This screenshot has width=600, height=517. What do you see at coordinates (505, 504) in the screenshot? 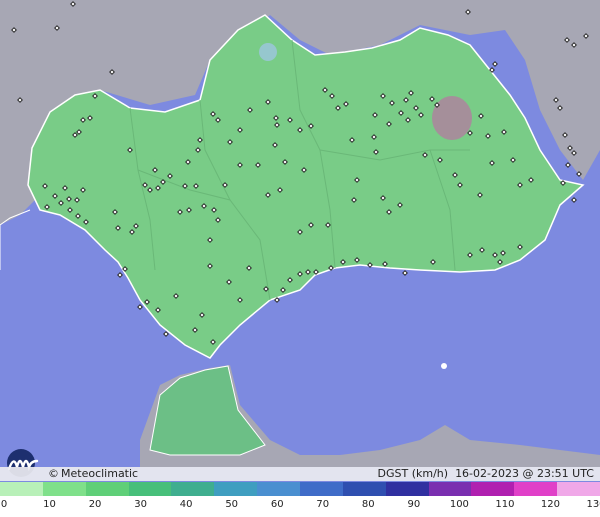
I see `colorbar-tick-label: 110` at bounding box center [505, 504].